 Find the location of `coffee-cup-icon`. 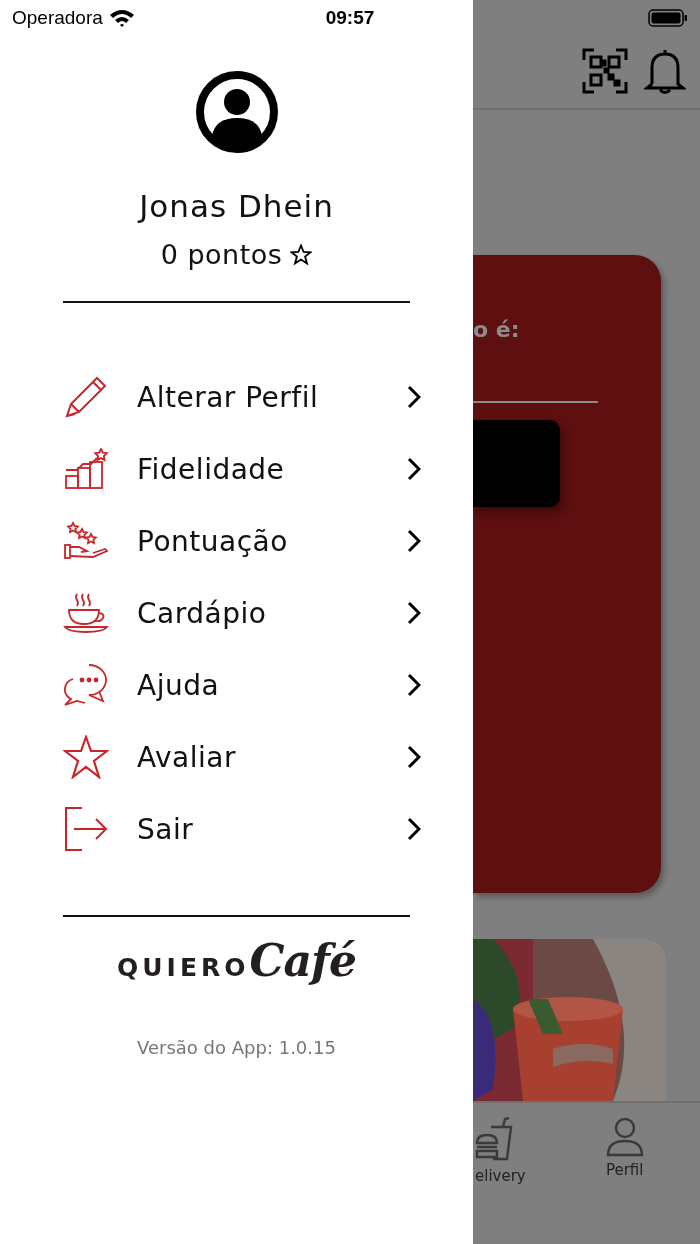

coffee-cup-icon is located at coordinates (86, 613).